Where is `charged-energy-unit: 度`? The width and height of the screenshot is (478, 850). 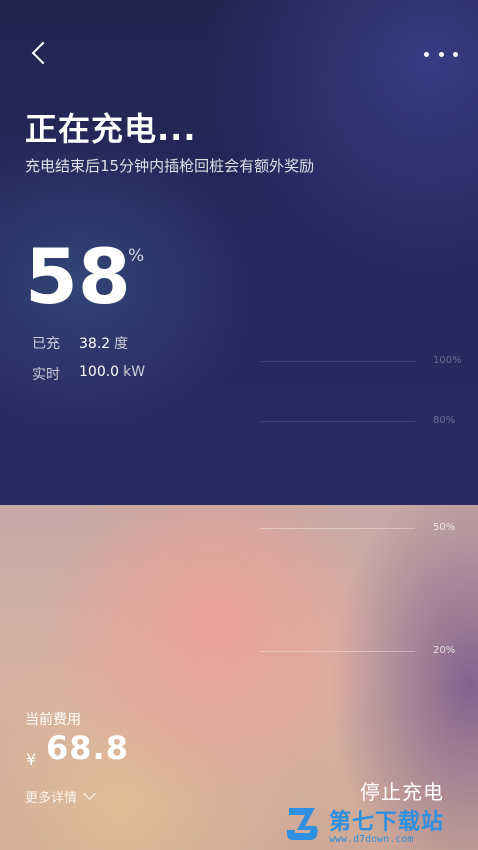
charged-energy-unit: 度 is located at coordinates (121, 344).